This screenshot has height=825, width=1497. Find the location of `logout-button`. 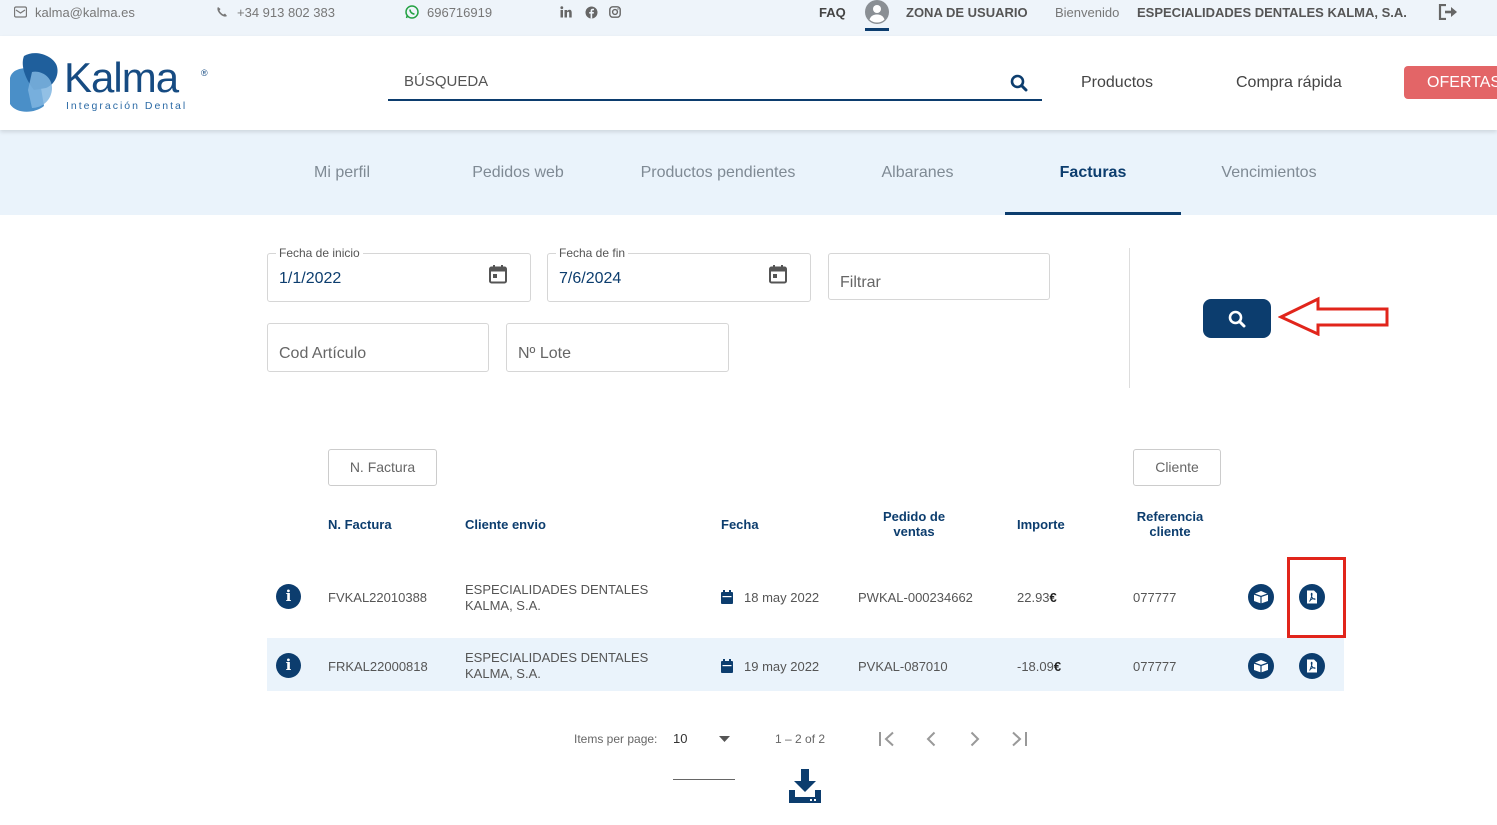

logout-button is located at coordinates (1452, 12).